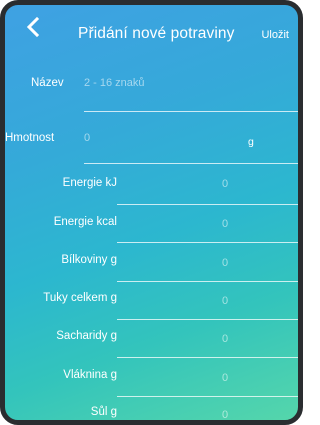 This screenshot has width=320, height=425. Describe the element at coordinates (225, 301) in the screenshot. I see `fat-input: 0` at that location.